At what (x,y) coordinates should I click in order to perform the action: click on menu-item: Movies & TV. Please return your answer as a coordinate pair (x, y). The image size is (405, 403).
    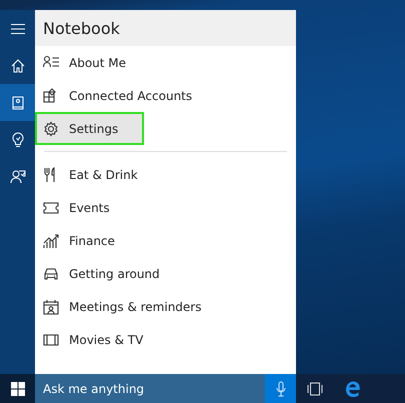
    Looking at the image, I should click on (165, 339).